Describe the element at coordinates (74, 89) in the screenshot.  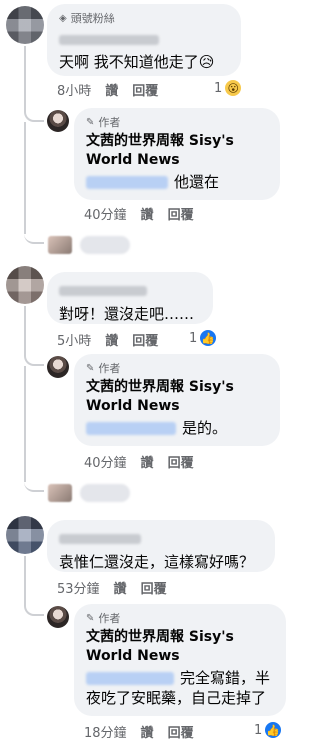
I see `comment-time: 8小時` at that location.